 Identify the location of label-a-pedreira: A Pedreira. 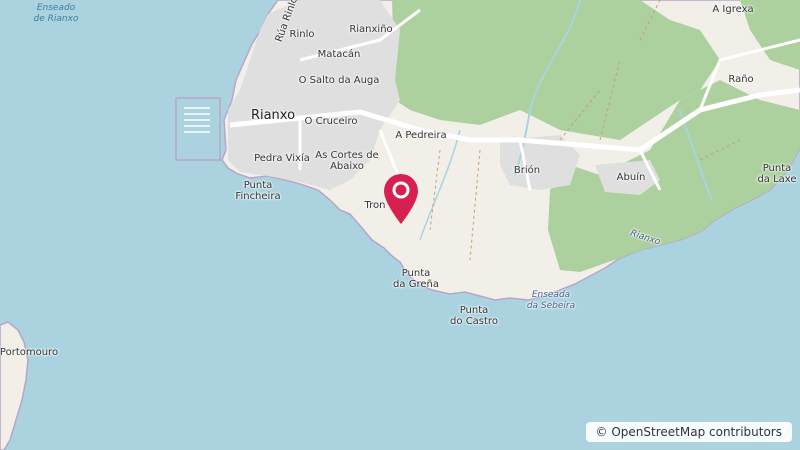
(421, 135).